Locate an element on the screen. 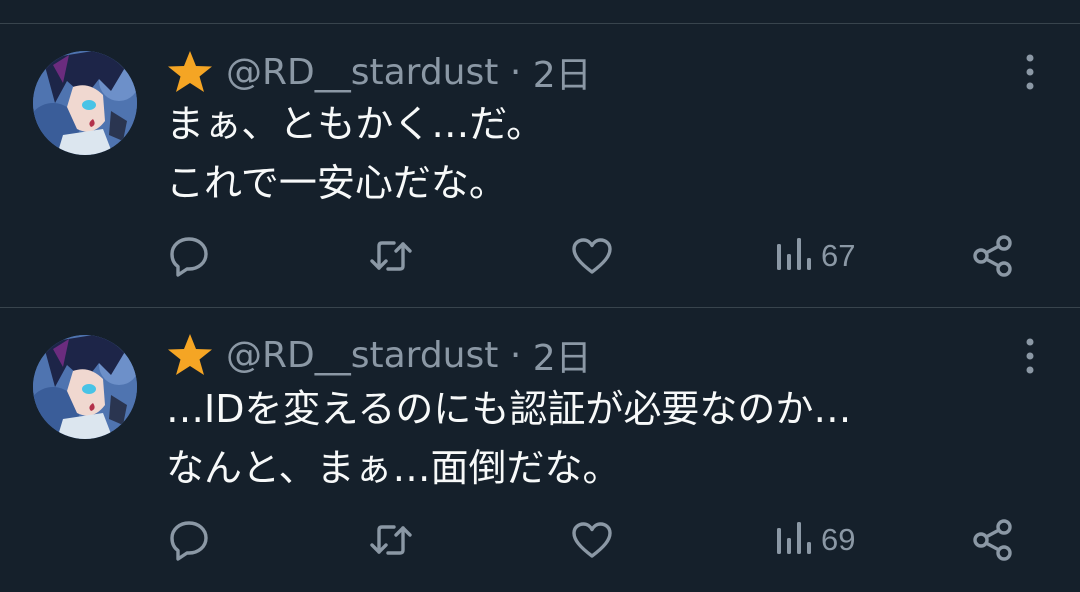 The width and height of the screenshot is (1080, 592). views-count: 67 is located at coordinates (838, 255).